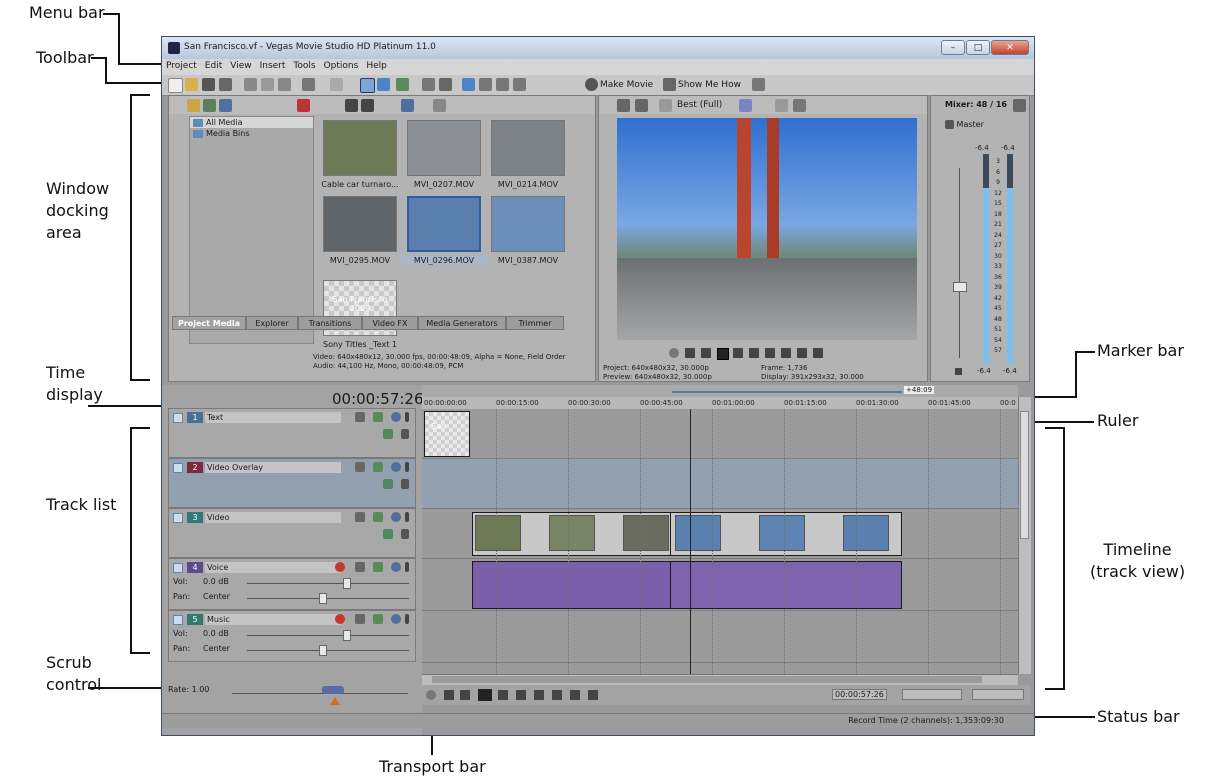  I want to click on lock-icon, so click(958, 371).